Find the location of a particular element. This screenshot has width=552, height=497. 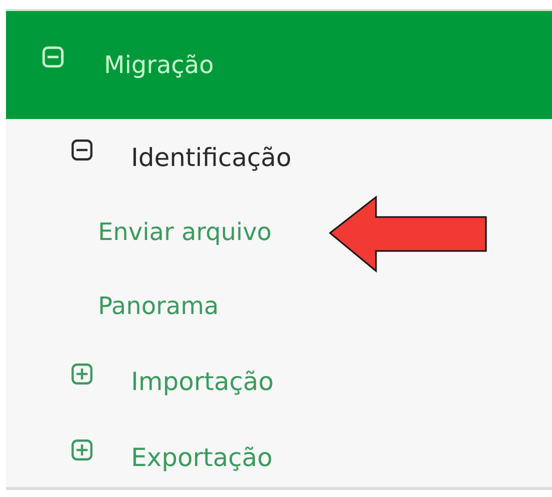

menu-link: Panorama is located at coordinates (279, 306).